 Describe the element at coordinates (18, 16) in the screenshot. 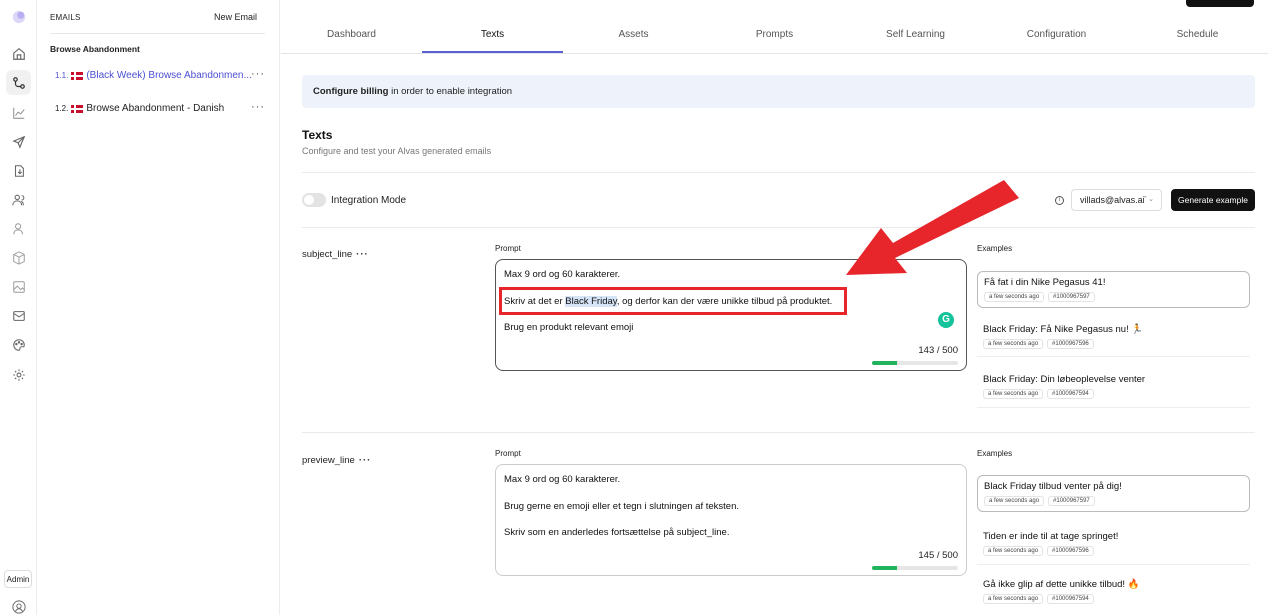

I see `logo-icon` at that location.